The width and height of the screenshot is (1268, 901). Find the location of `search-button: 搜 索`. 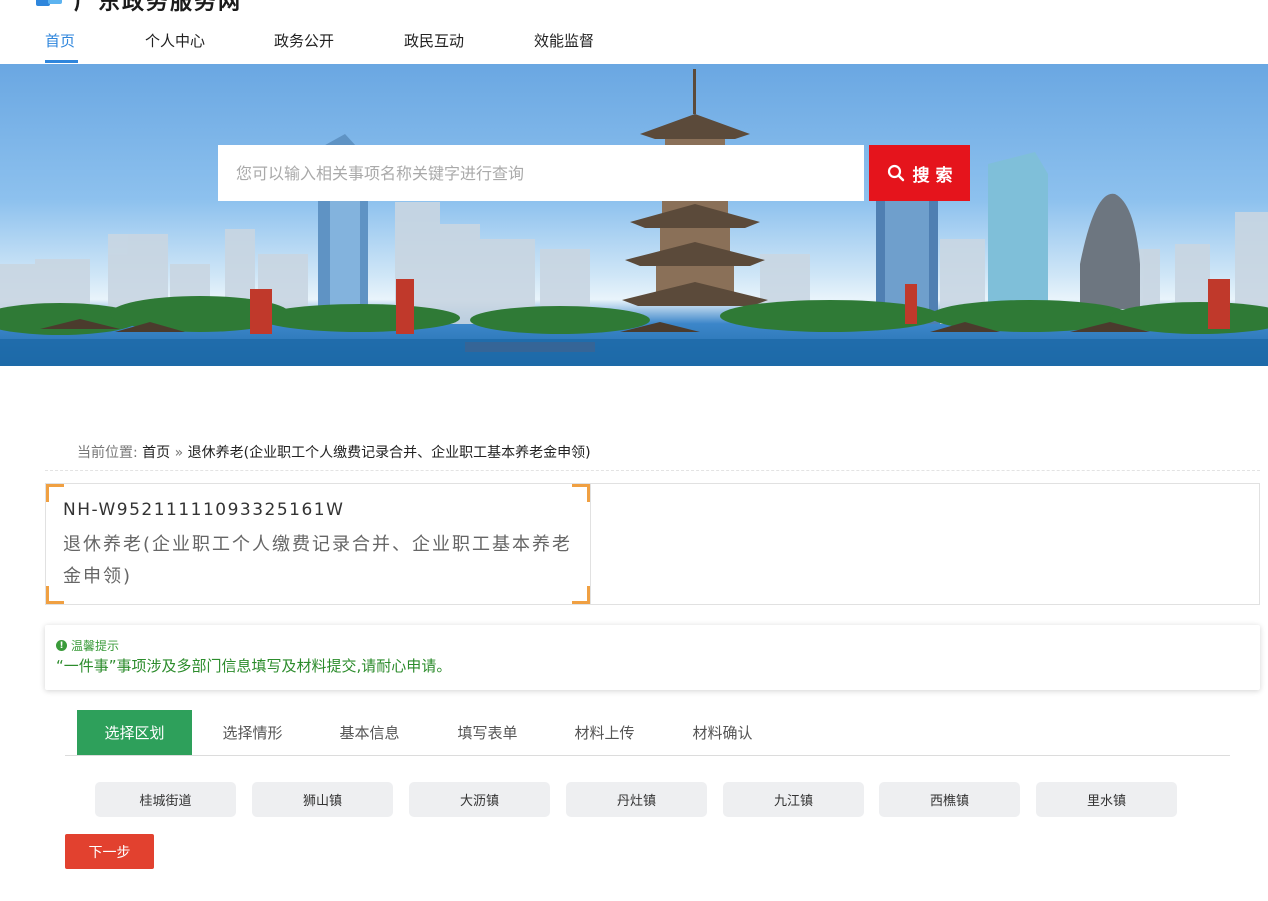

search-button: 搜 索 is located at coordinates (919, 173).